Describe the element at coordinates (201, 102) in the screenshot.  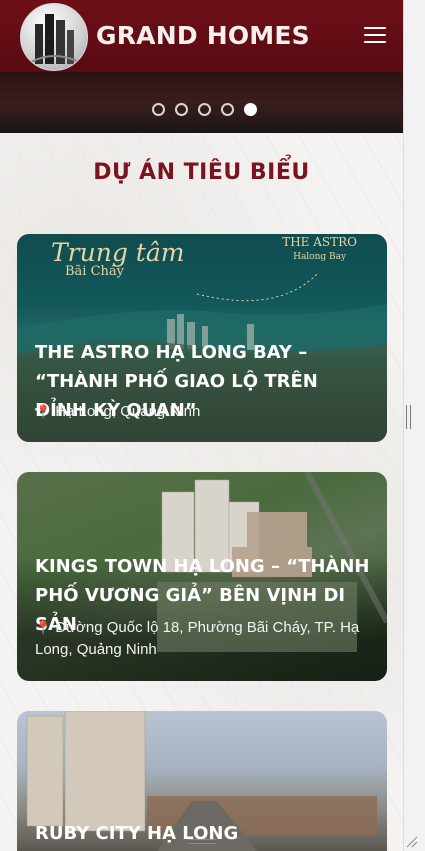
I see `hero-slider` at that location.